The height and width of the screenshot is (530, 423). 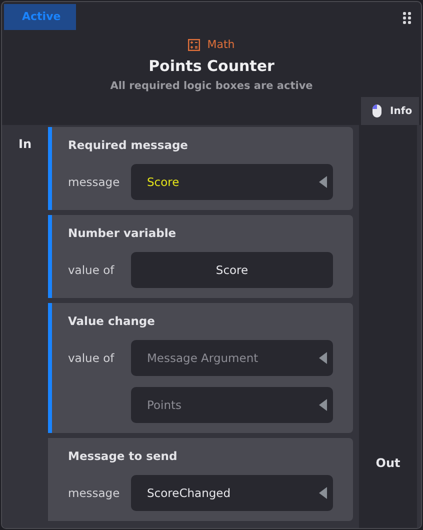 What do you see at coordinates (232, 270) in the screenshot?
I see `value-field: Score` at bounding box center [232, 270].